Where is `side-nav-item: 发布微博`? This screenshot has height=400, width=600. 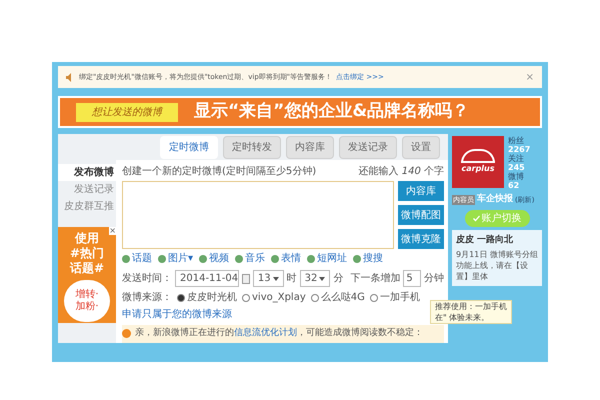
side-nav-item: 发布微博 is located at coordinates (87, 172).